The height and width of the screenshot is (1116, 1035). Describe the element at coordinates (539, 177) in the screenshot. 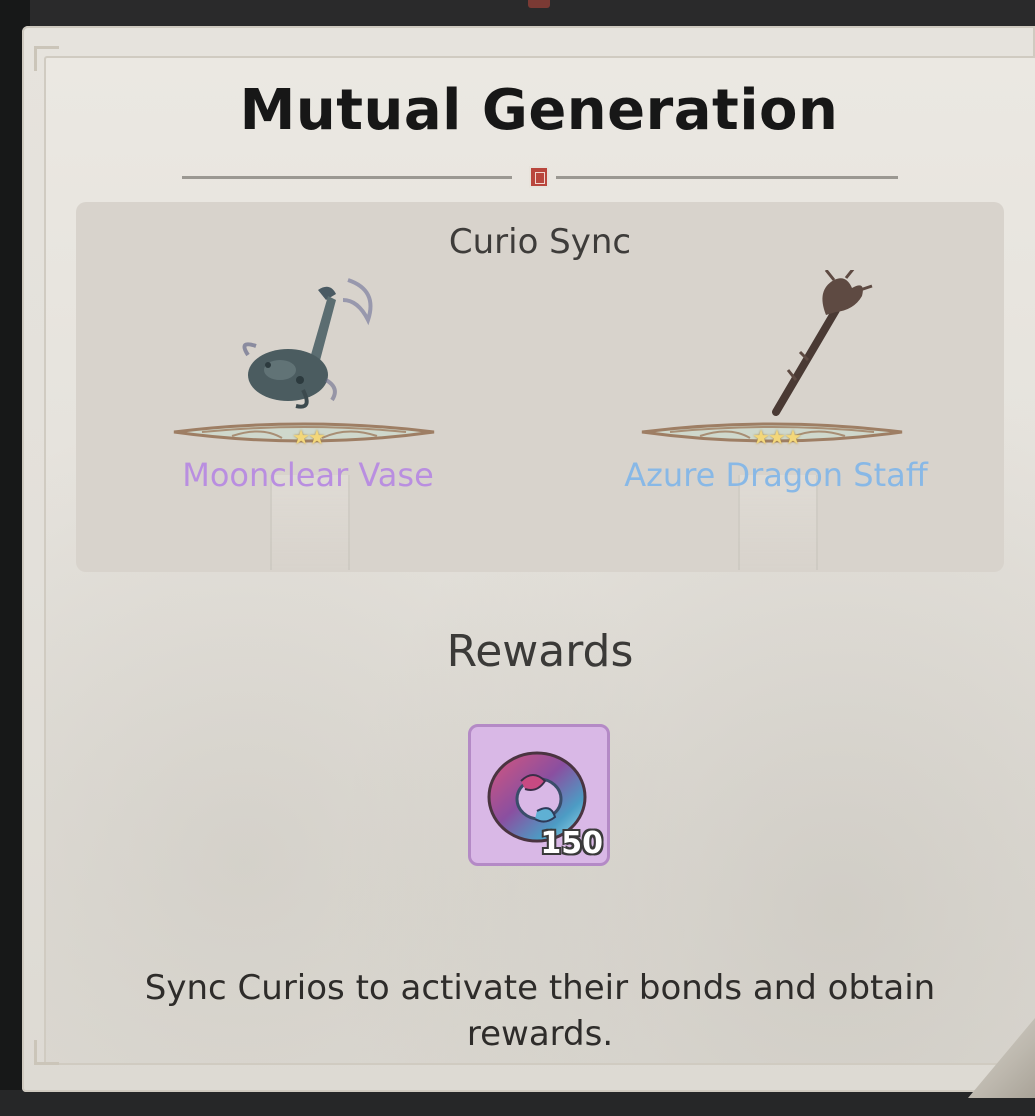

I see `seal-icon` at that location.